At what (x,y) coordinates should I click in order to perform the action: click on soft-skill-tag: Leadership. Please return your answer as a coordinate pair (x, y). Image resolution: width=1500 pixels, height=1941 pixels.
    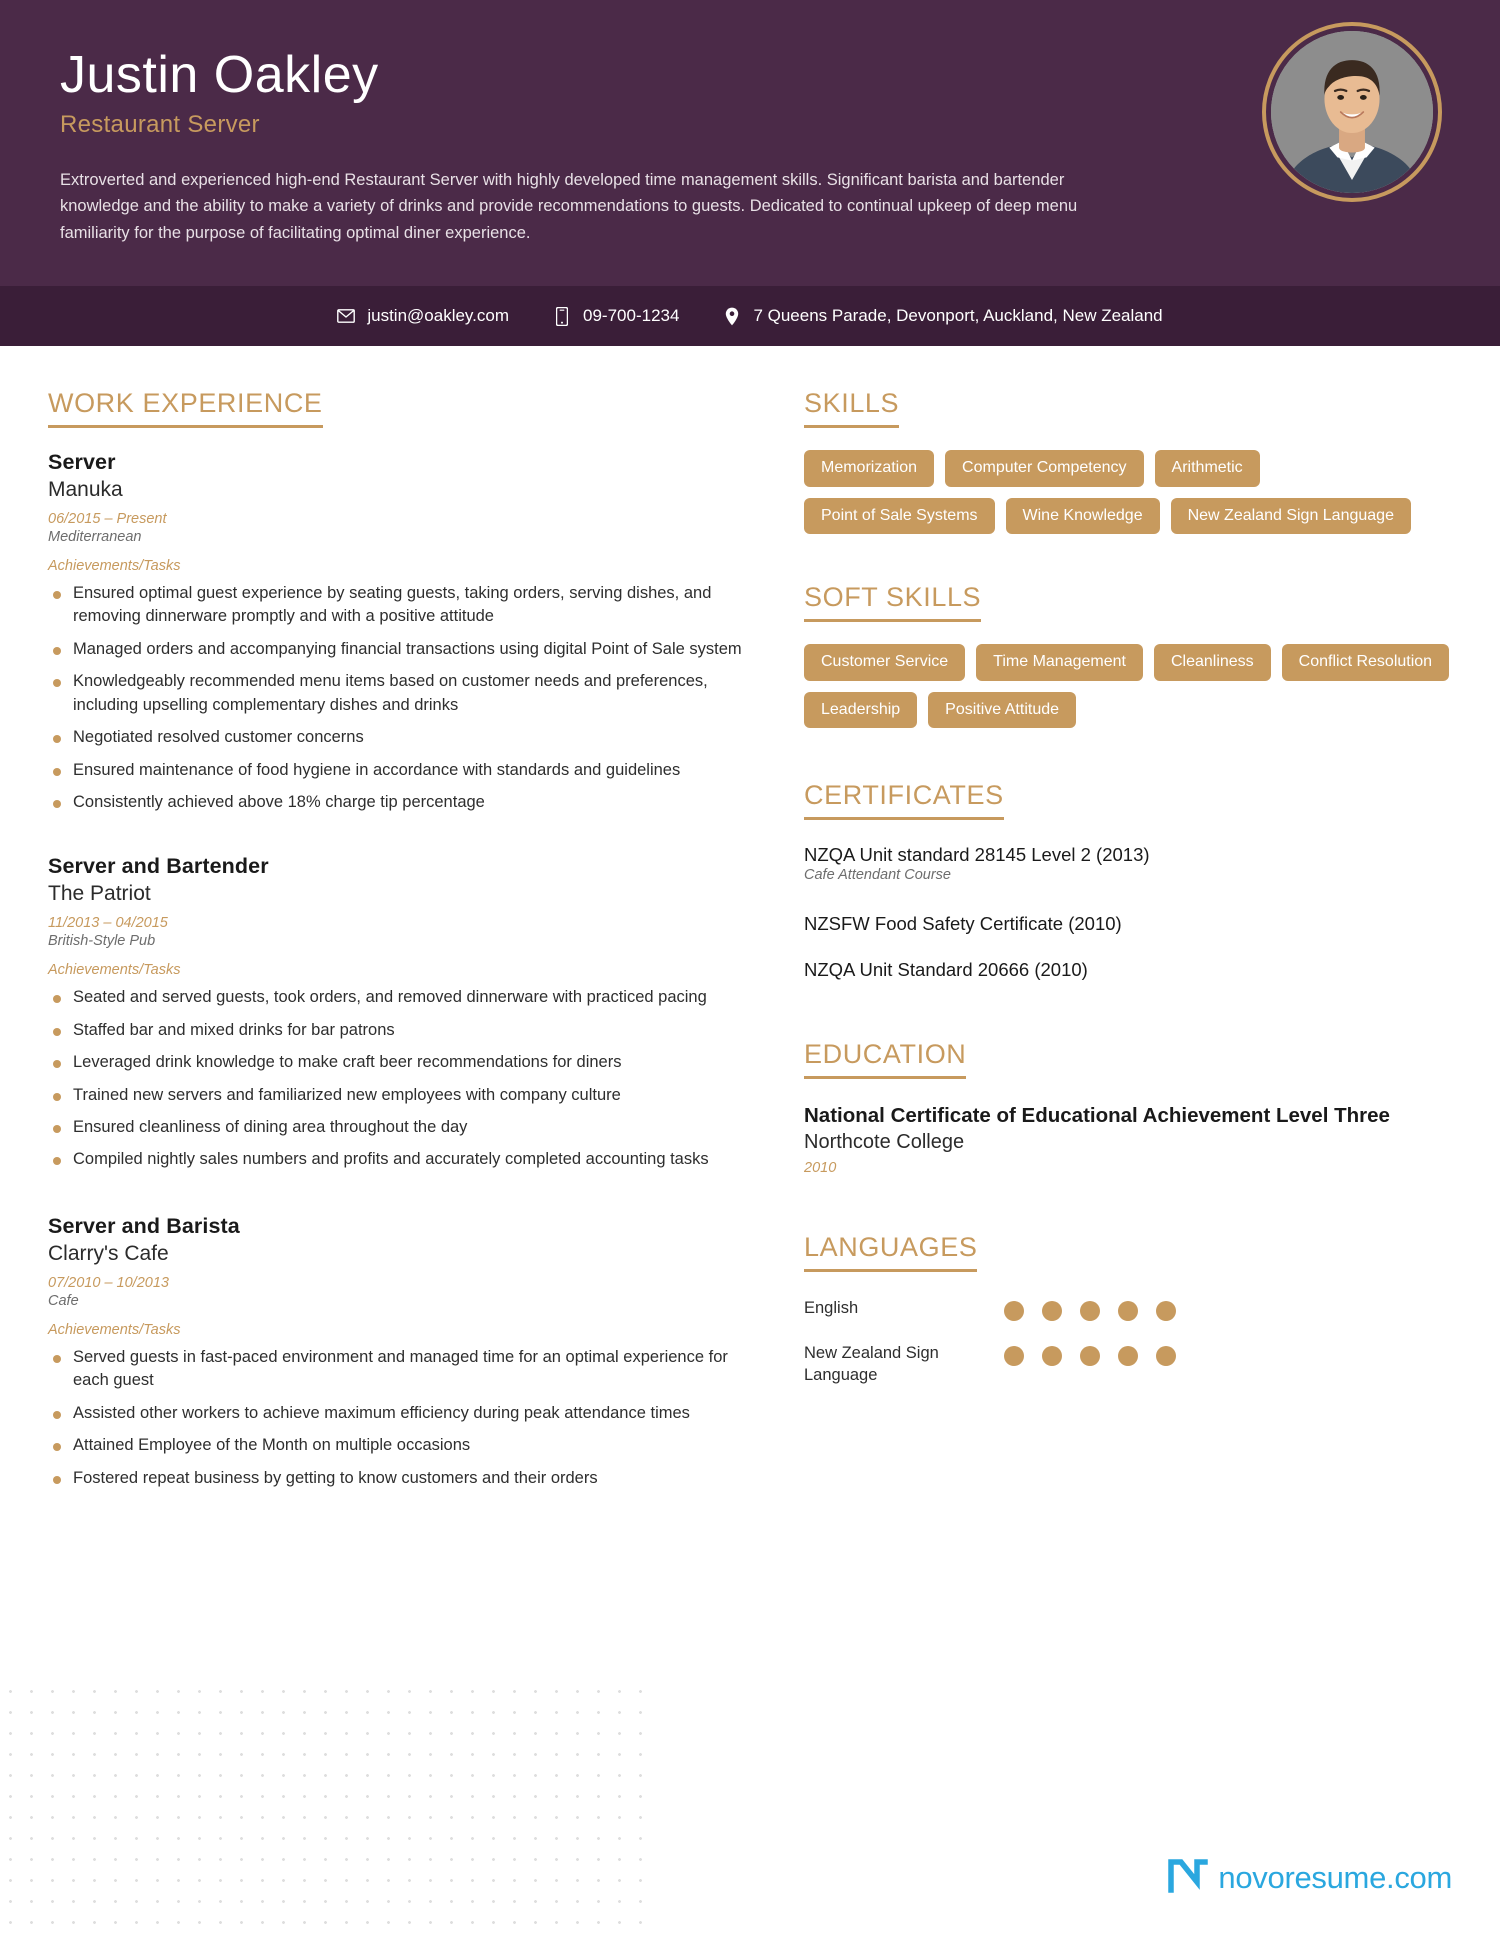
    Looking at the image, I should click on (861, 710).